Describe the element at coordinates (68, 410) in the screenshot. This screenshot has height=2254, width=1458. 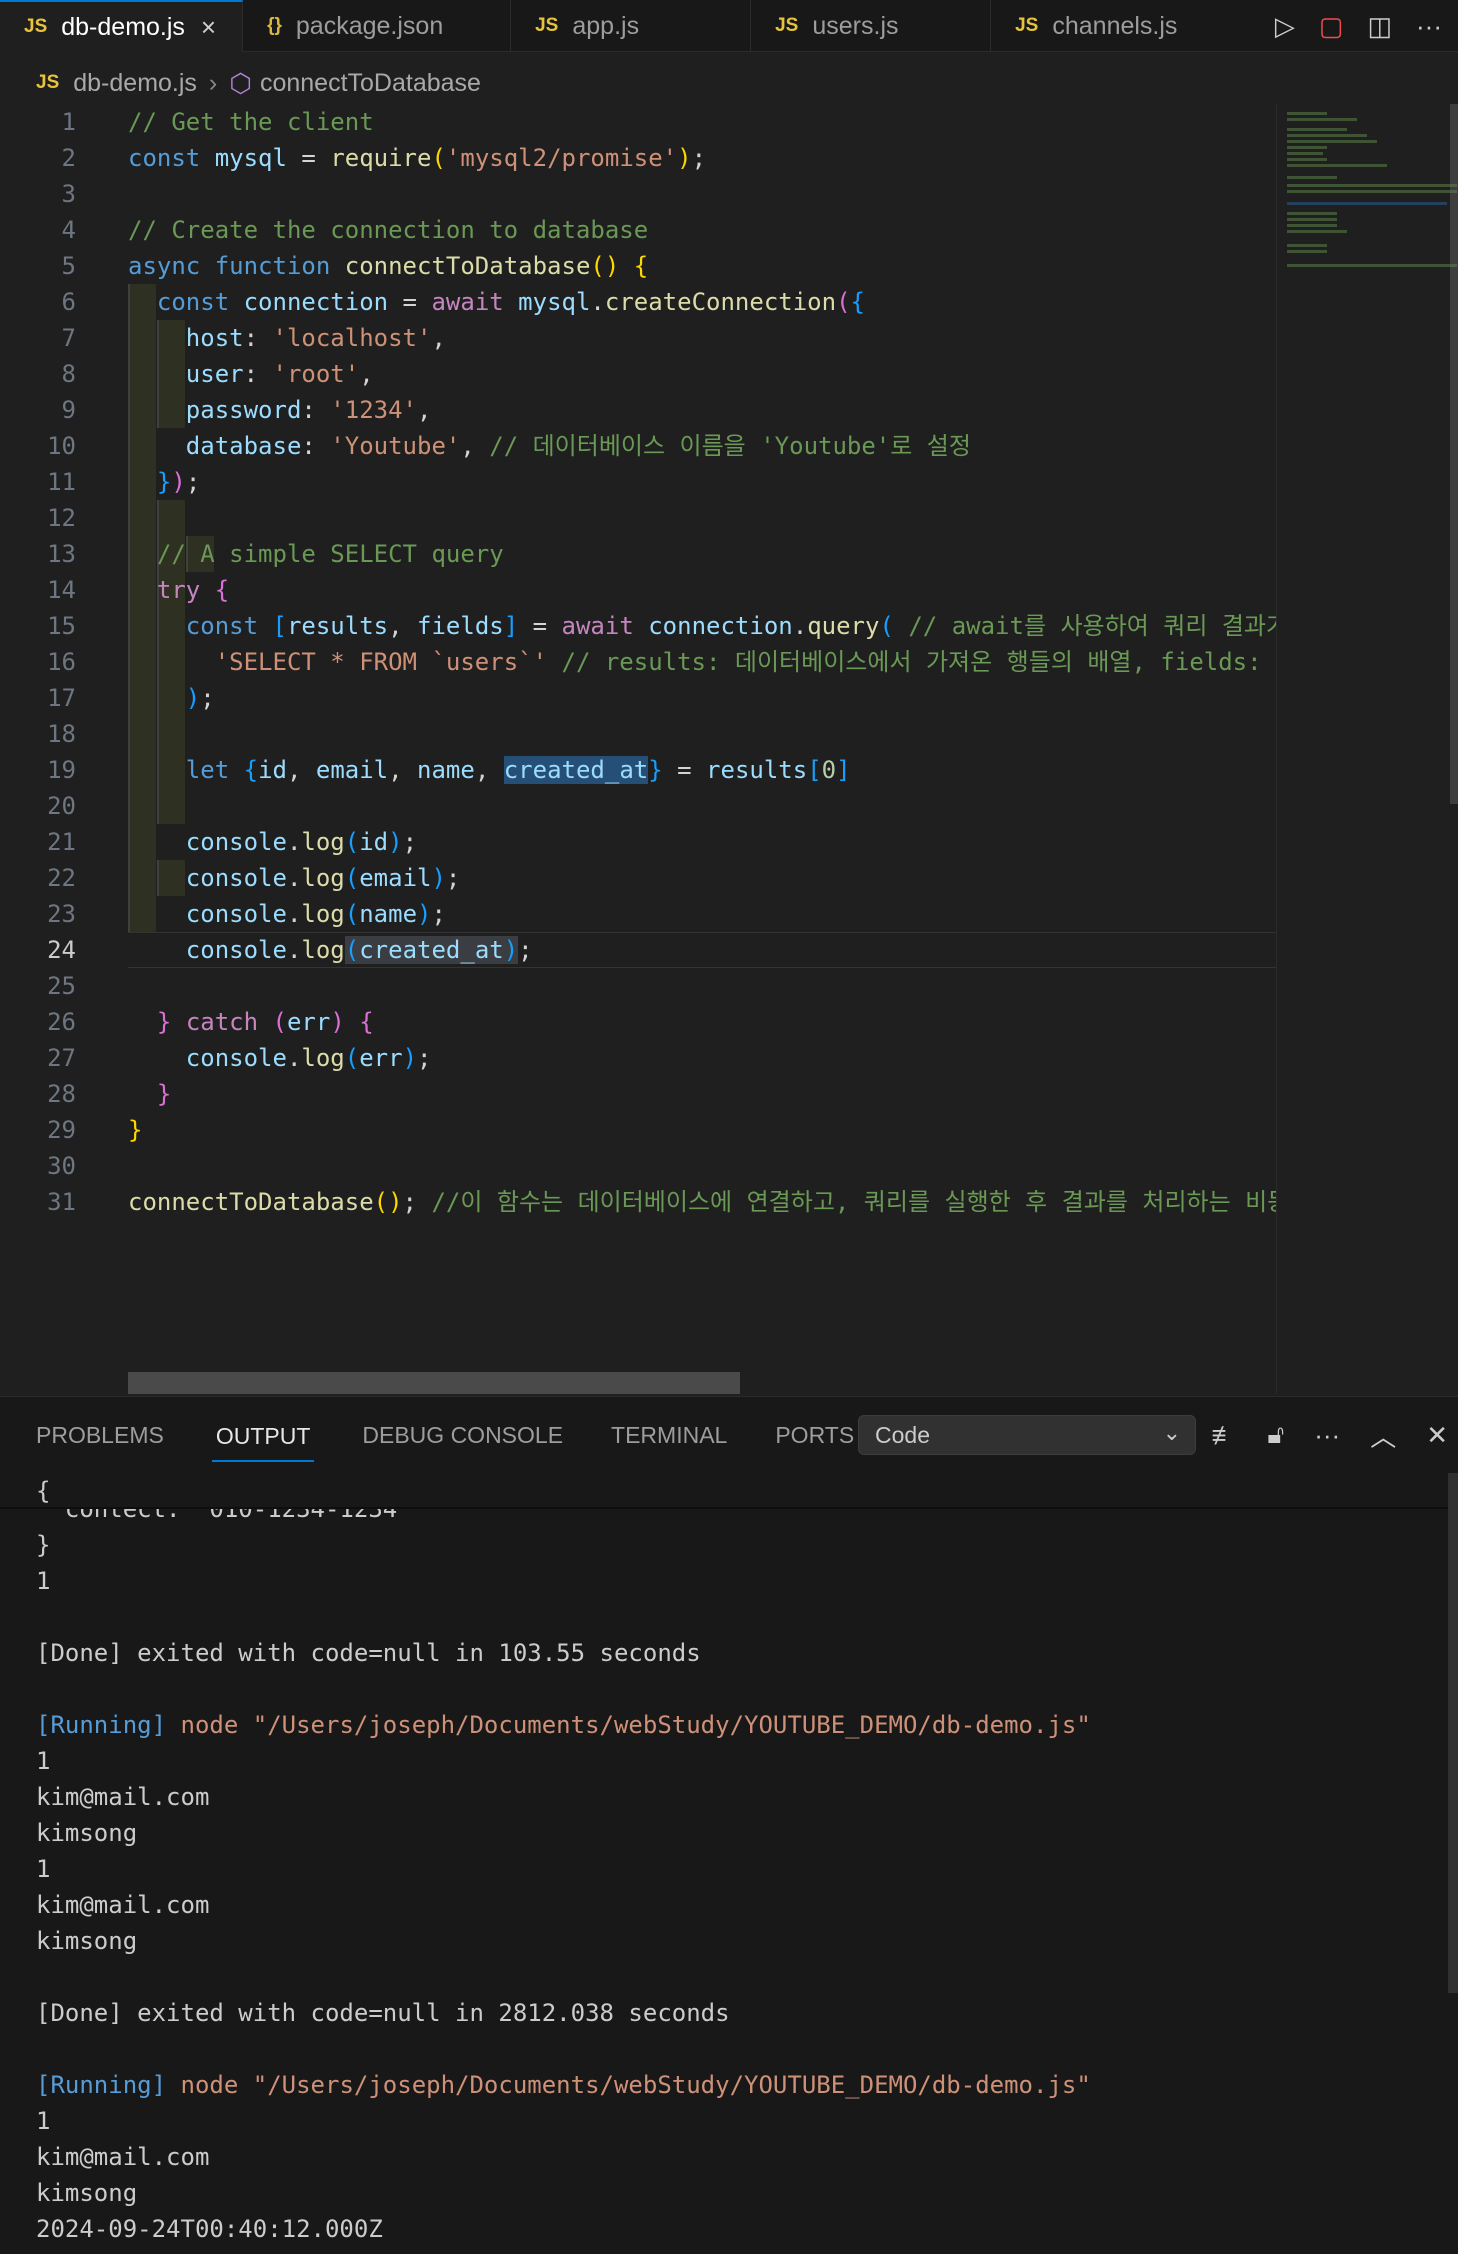
I see `line-number: 9` at that location.